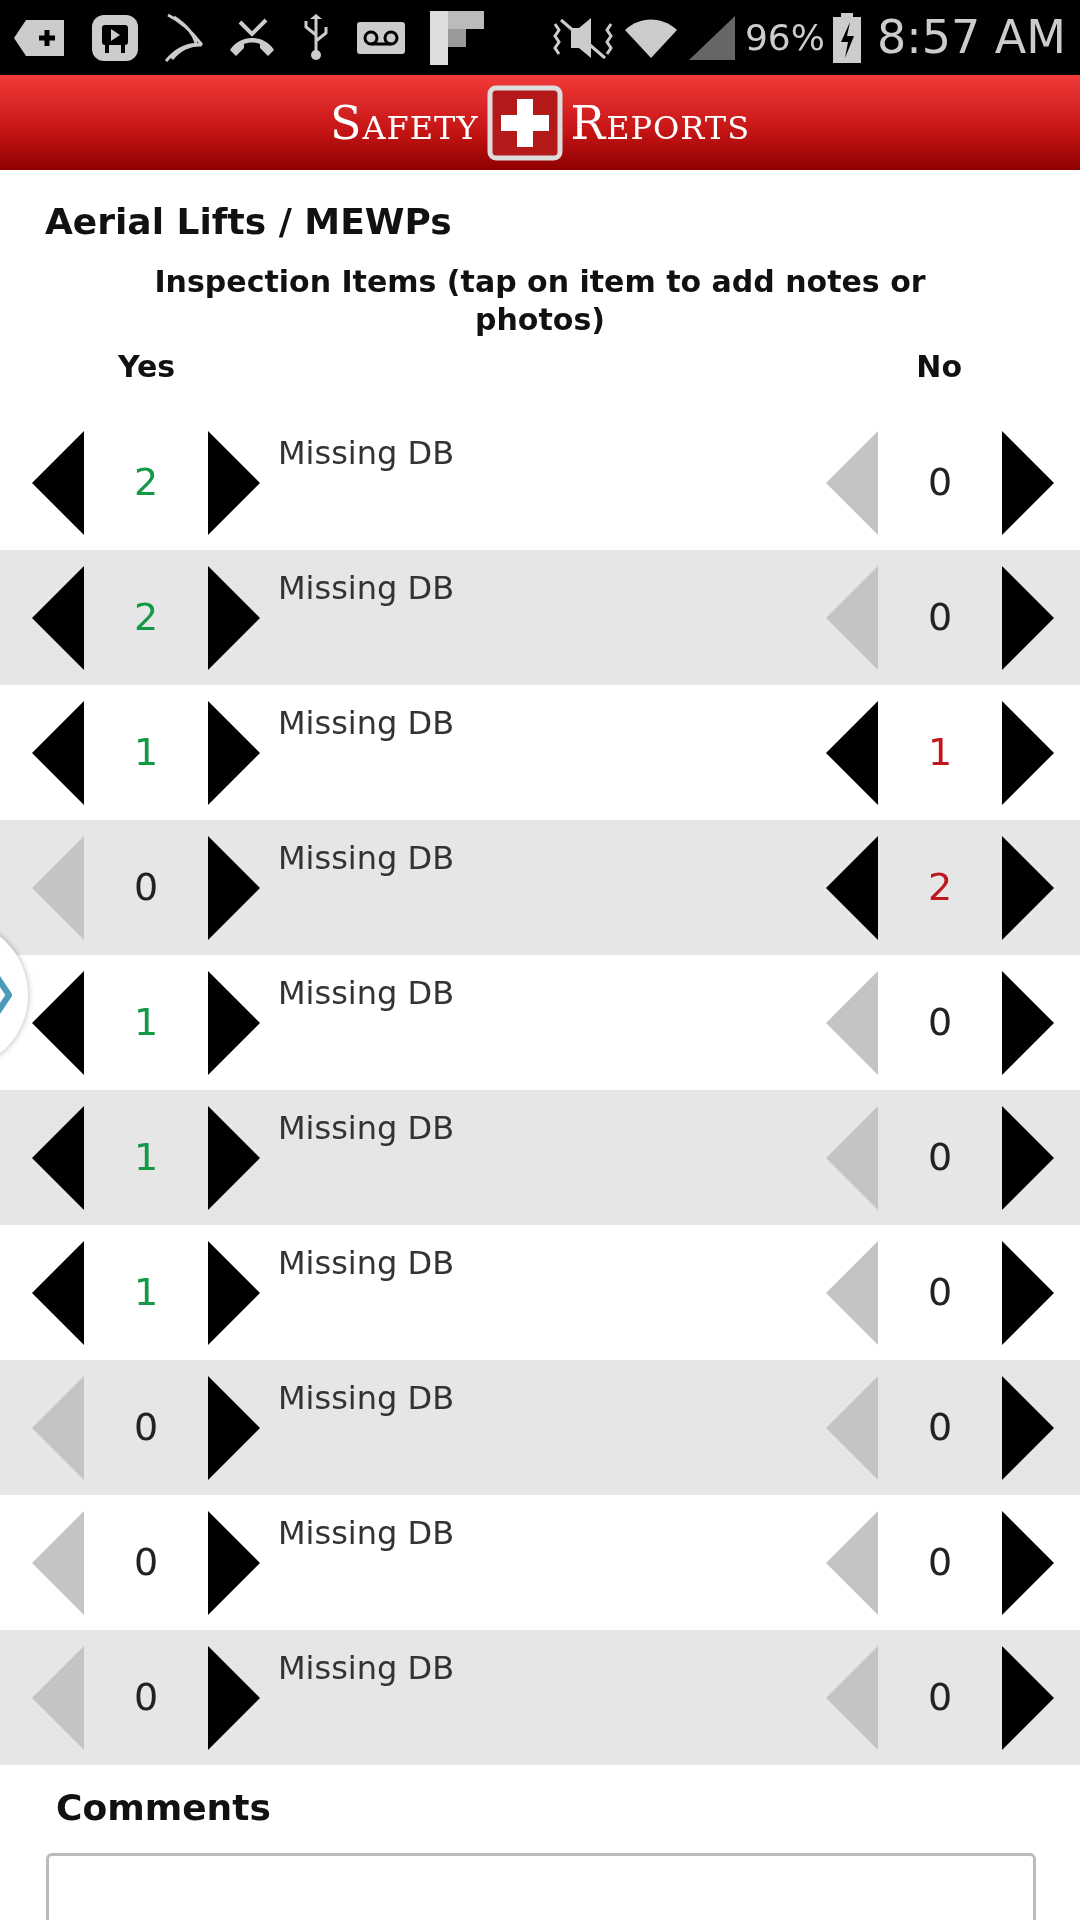  What do you see at coordinates (115, 37) in the screenshot?
I see `app-icon` at bounding box center [115, 37].